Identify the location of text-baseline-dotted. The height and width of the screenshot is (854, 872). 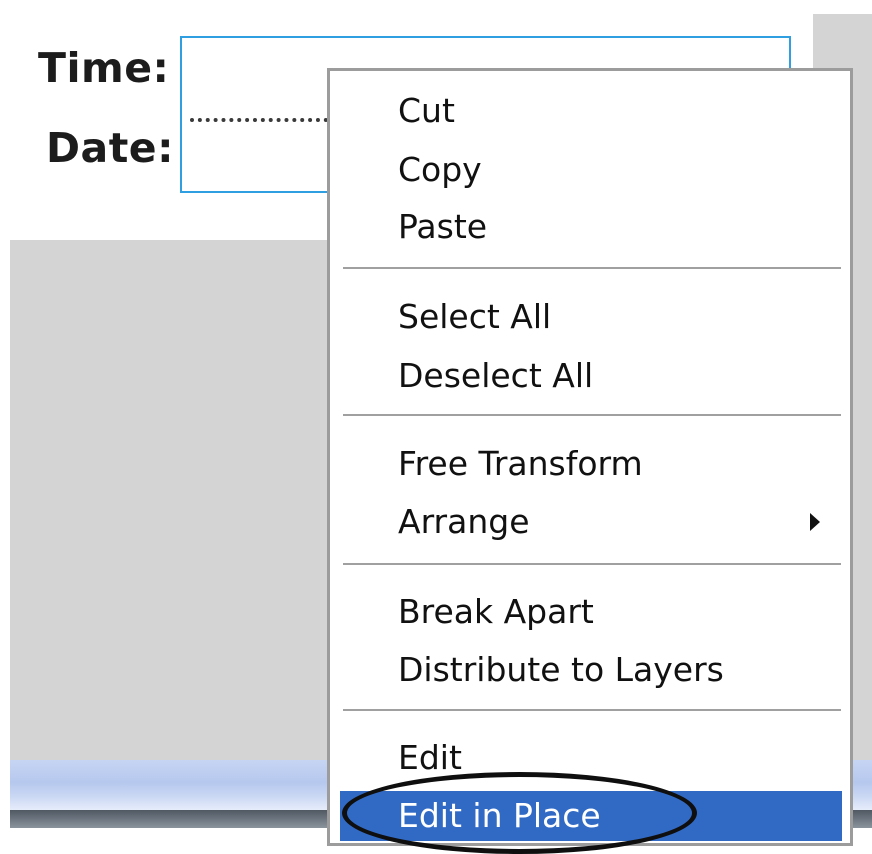
(259, 120).